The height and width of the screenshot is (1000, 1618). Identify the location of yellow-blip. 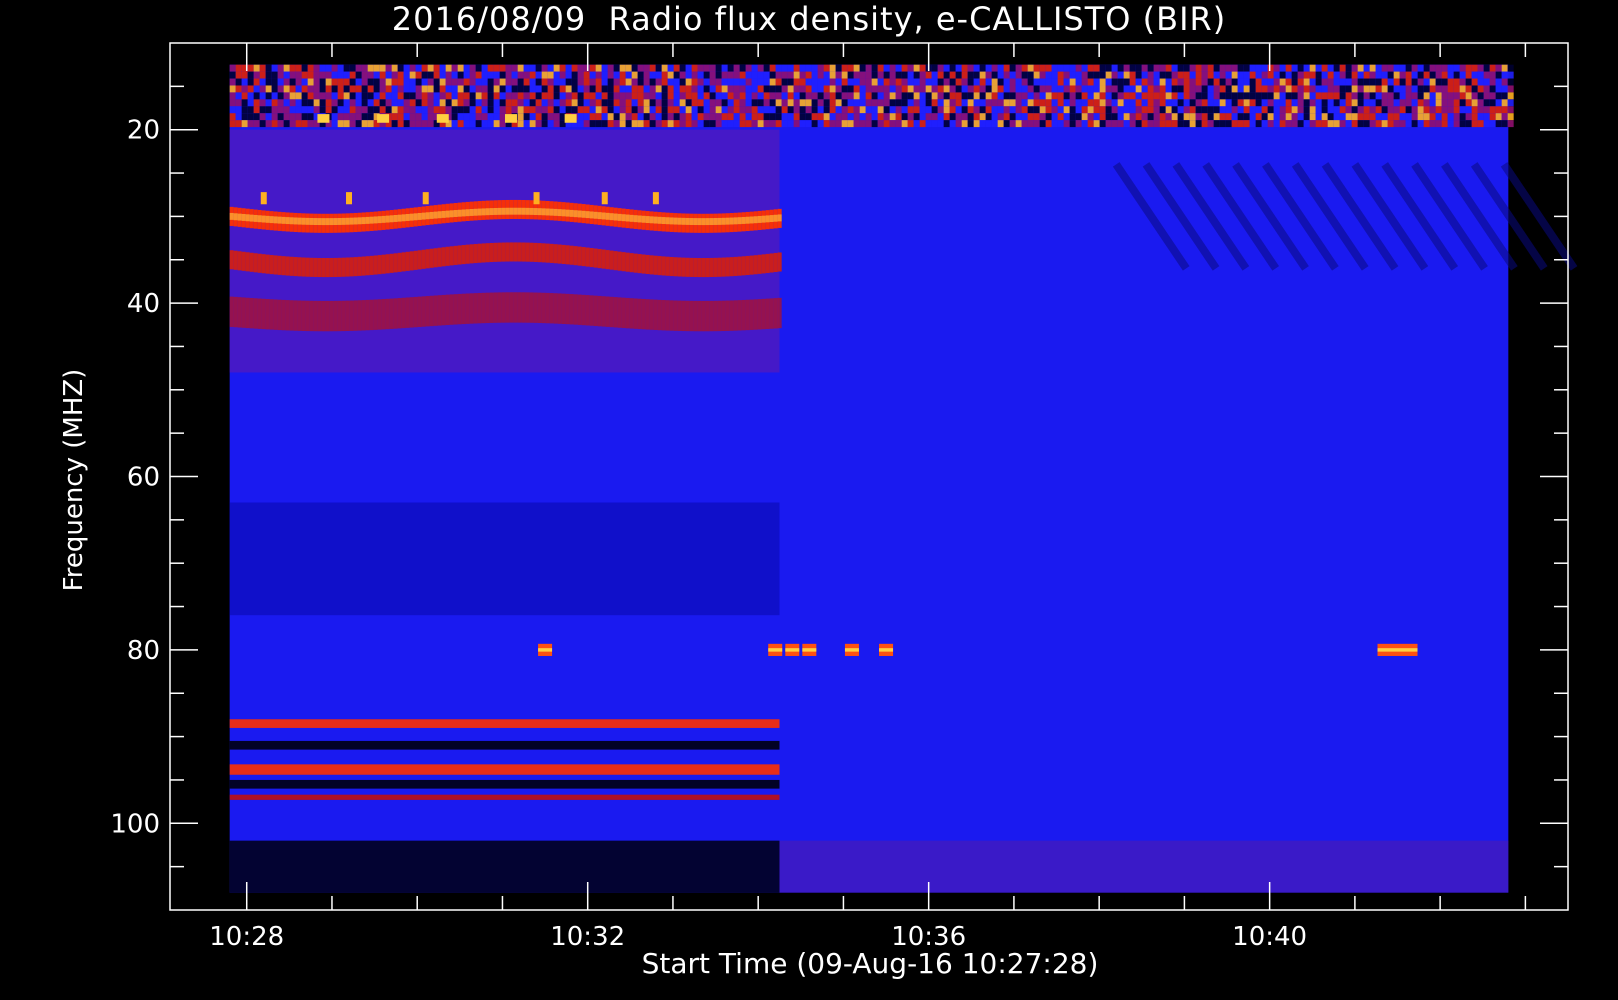
(383, 118).